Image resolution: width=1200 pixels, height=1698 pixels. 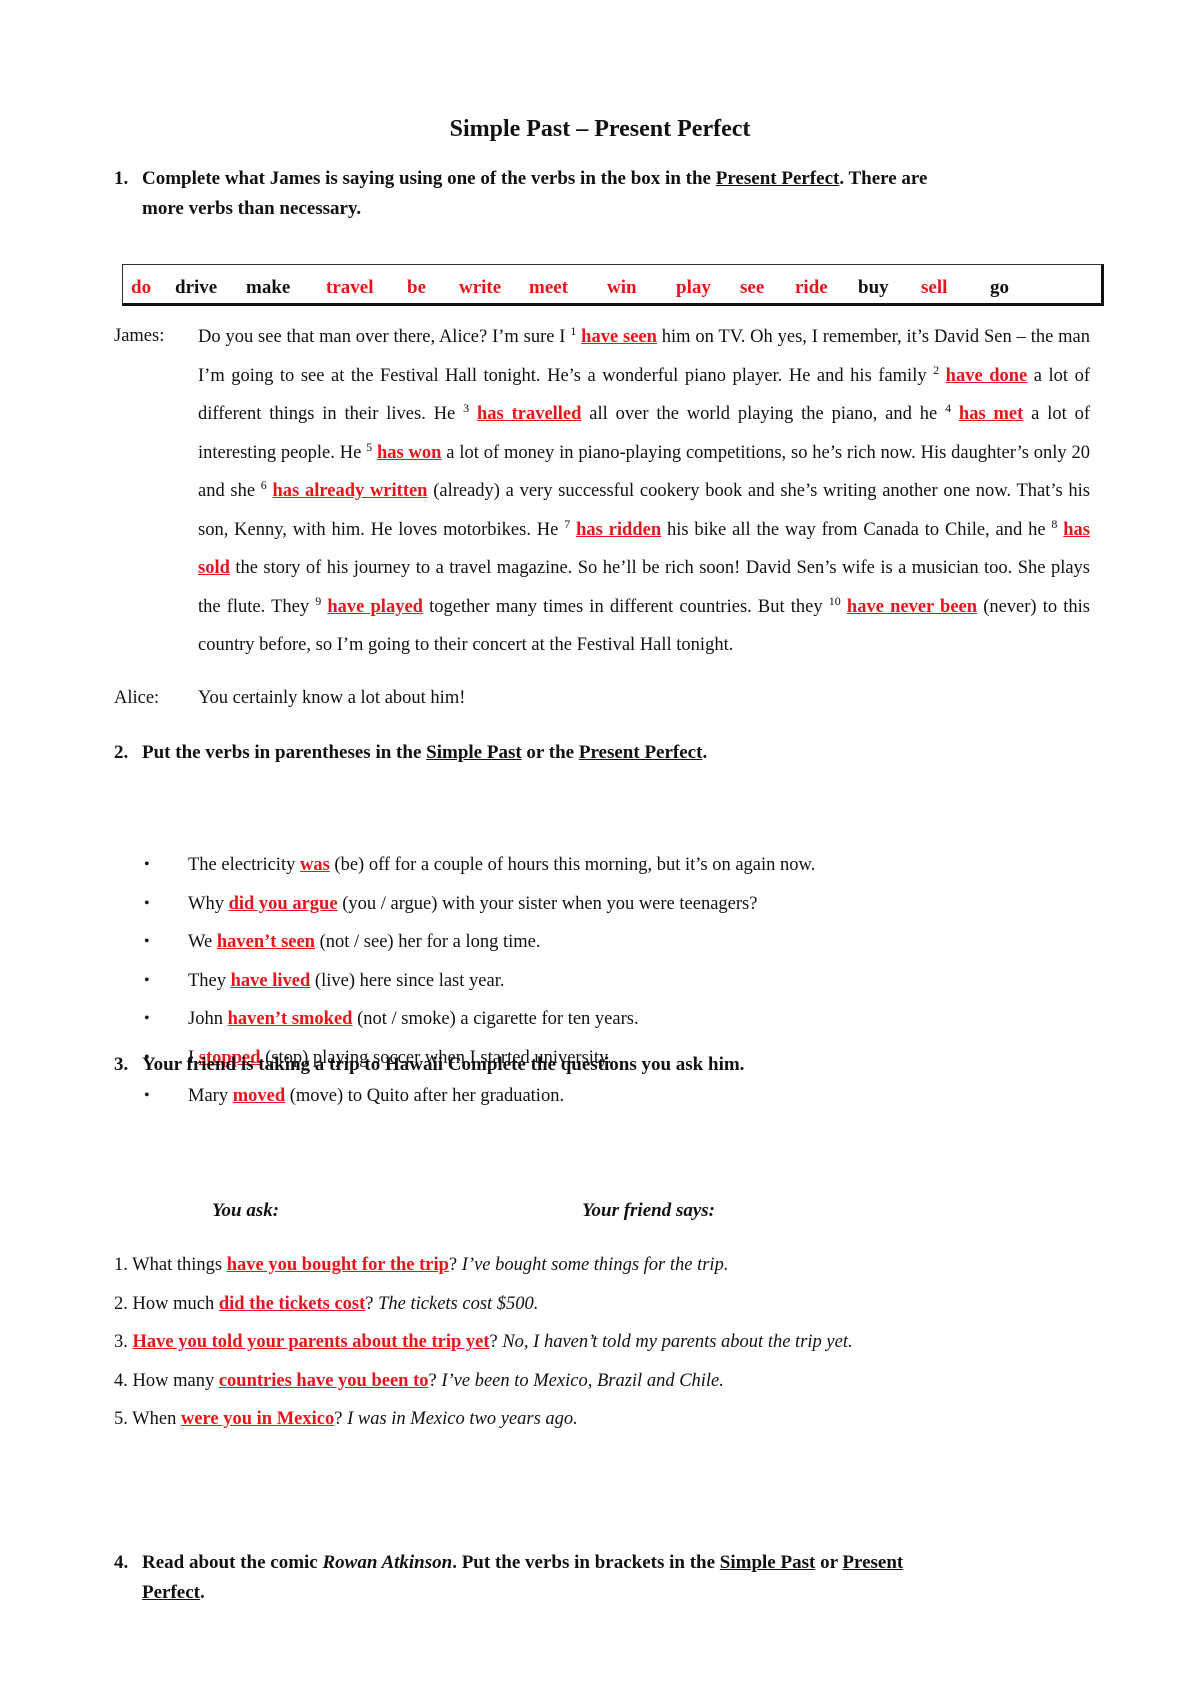 What do you see at coordinates (283, 903) in the screenshot?
I see `answer: did you argue` at bounding box center [283, 903].